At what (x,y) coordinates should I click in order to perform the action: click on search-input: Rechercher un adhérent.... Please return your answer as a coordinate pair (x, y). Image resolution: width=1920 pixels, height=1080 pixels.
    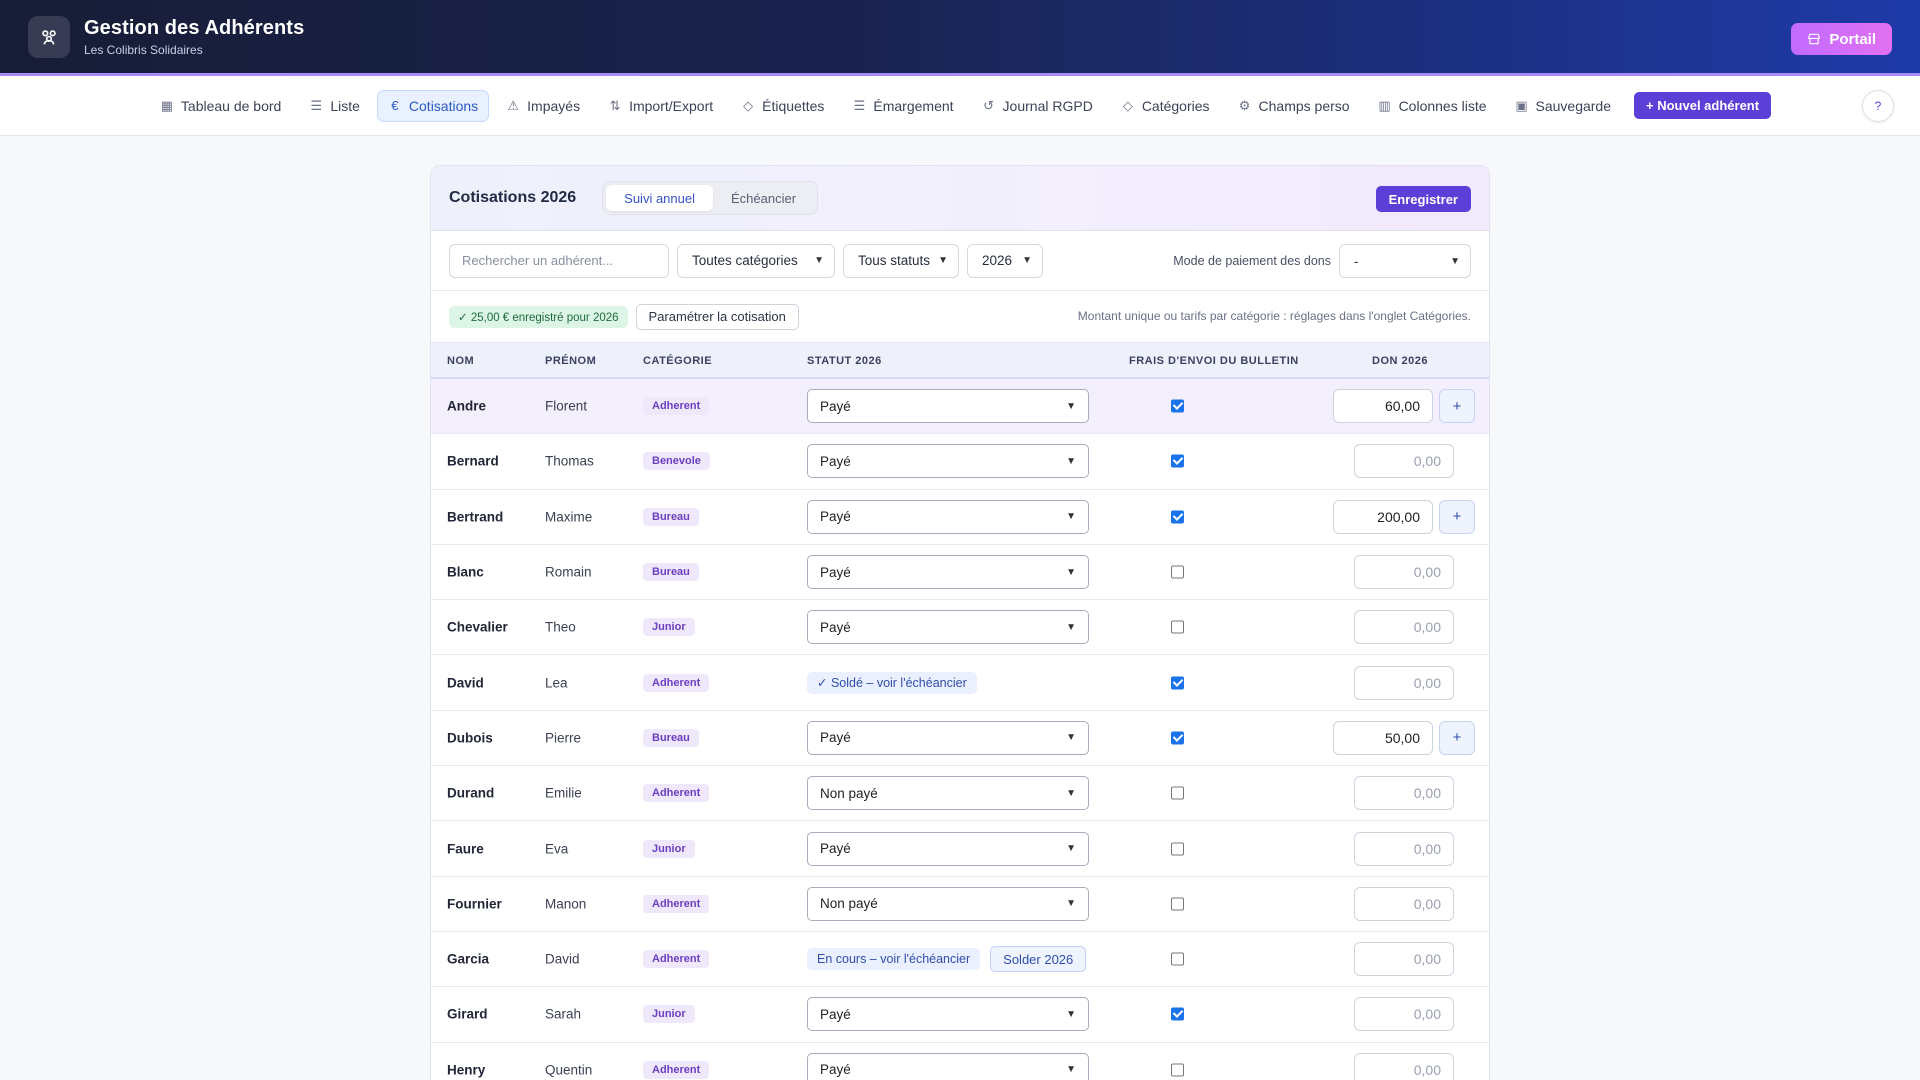
    Looking at the image, I should click on (559, 260).